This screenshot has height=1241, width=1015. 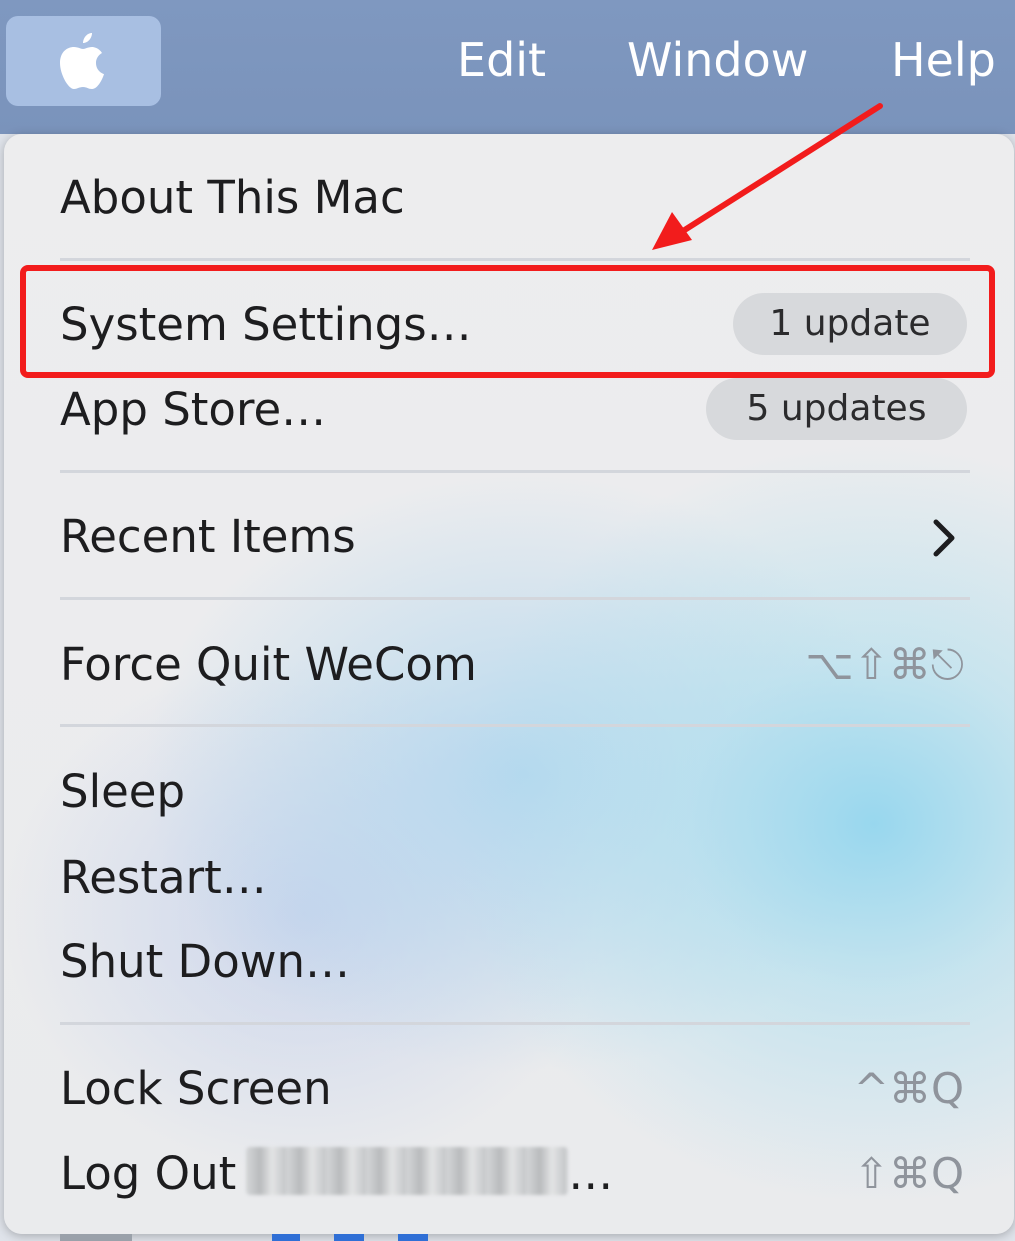 I want to click on log-out-shortcut: ⇧⌘Q, so click(x=908, y=1173).